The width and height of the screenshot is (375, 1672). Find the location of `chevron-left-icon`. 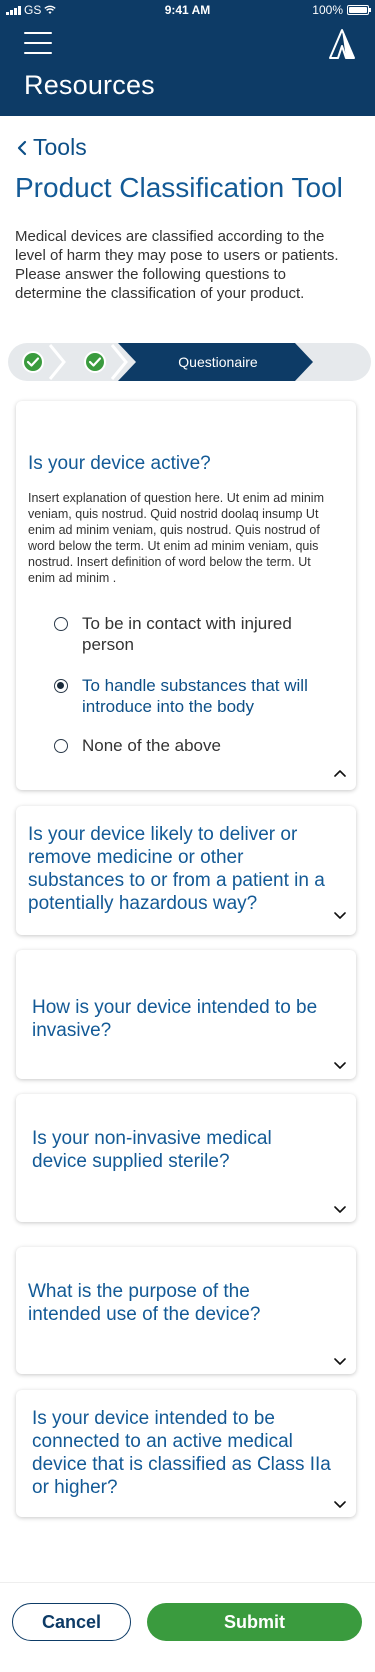

chevron-left-icon is located at coordinates (22, 147).